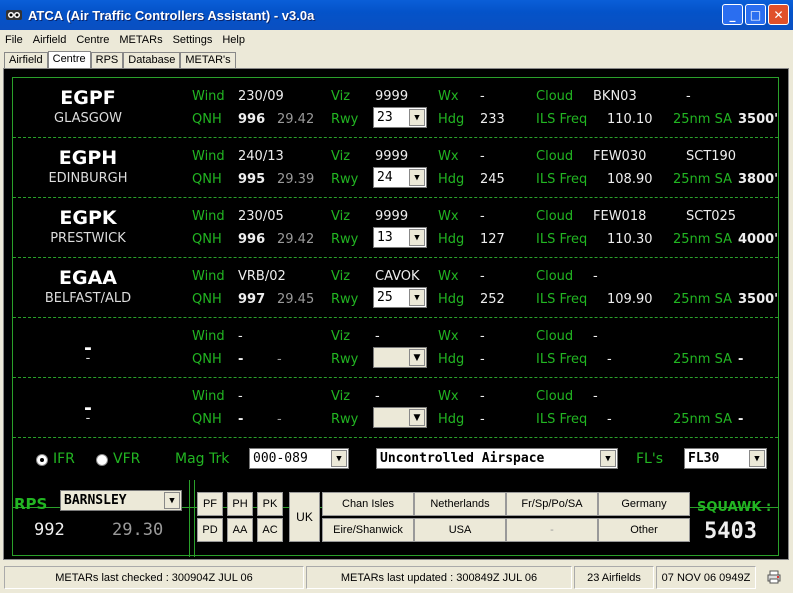 The width and height of the screenshot is (793, 593). Describe the element at coordinates (492, 179) in the screenshot. I see `hdg-value: 245` at that location.